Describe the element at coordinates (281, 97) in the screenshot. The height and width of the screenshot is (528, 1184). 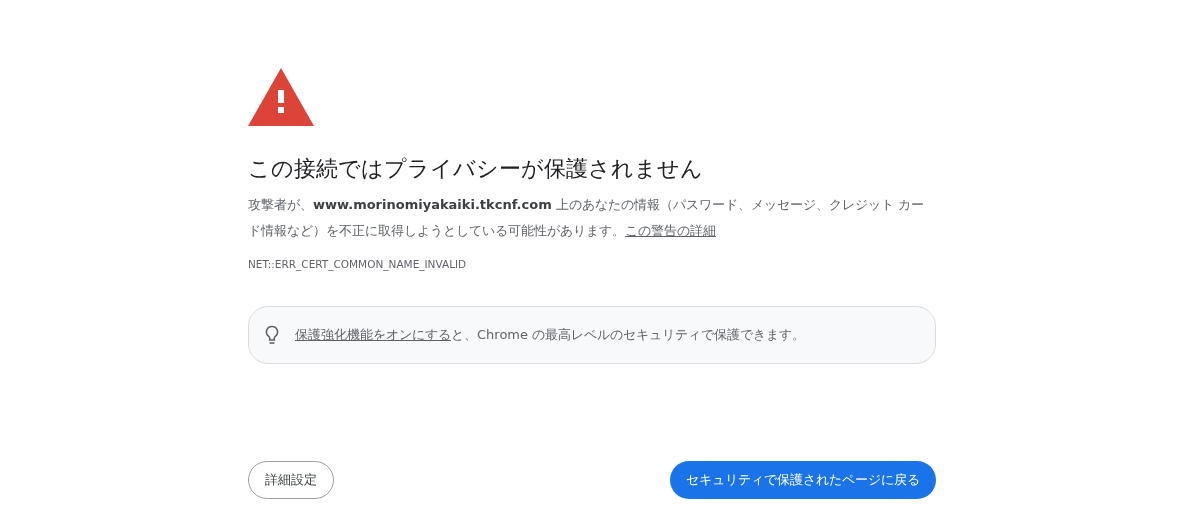
I see `warning-icon` at that location.